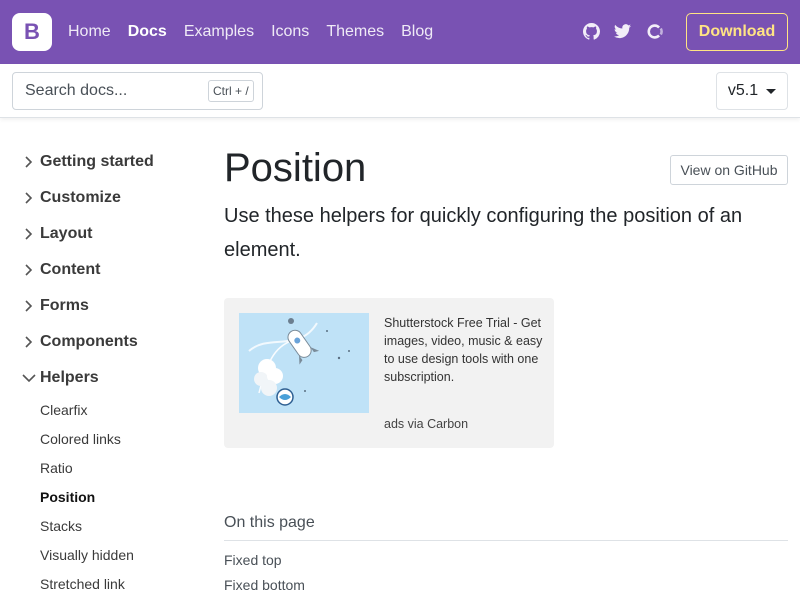 This screenshot has height=600, width=800. What do you see at coordinates (729, 170) in the screenshot?
I see `view-on-github-button: View on GitHub` at bounding box center [729, 170].